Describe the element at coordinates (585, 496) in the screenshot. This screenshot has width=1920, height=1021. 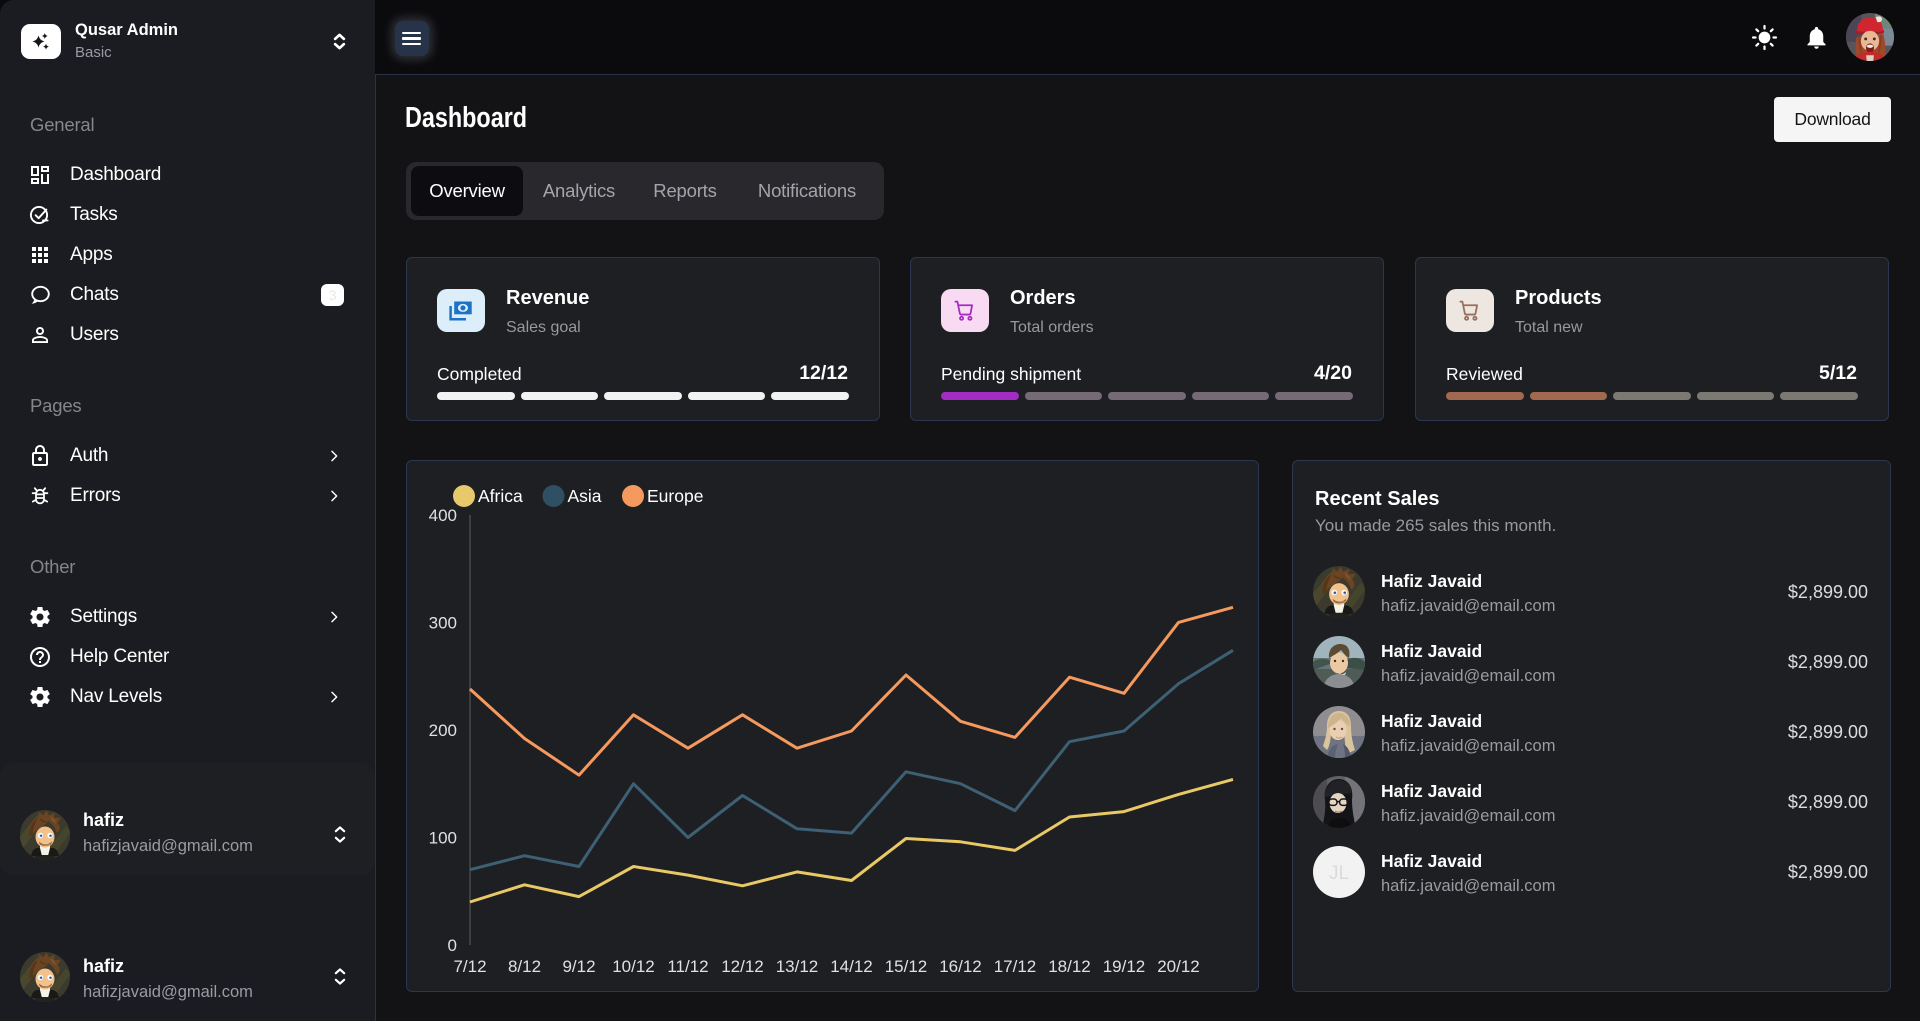
I see `svg-text: Asia` at that location.